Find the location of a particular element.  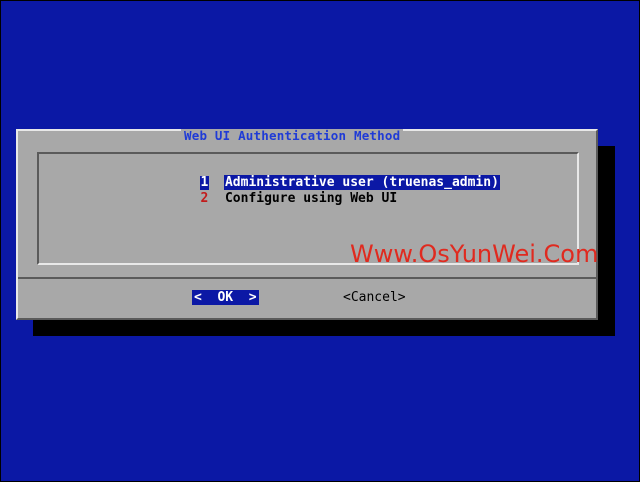

ok-button: < OK > is located at coordinates (225, 297).